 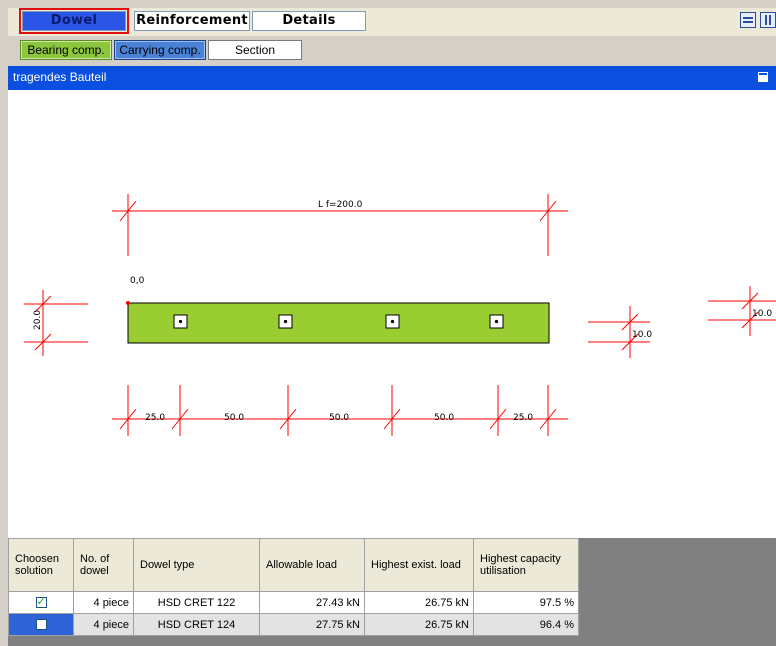 What do you see at coordinates (312, 565) in the screenshot?
I see `col-header-allowable: Allowable load` at bounding box center [312, 565].